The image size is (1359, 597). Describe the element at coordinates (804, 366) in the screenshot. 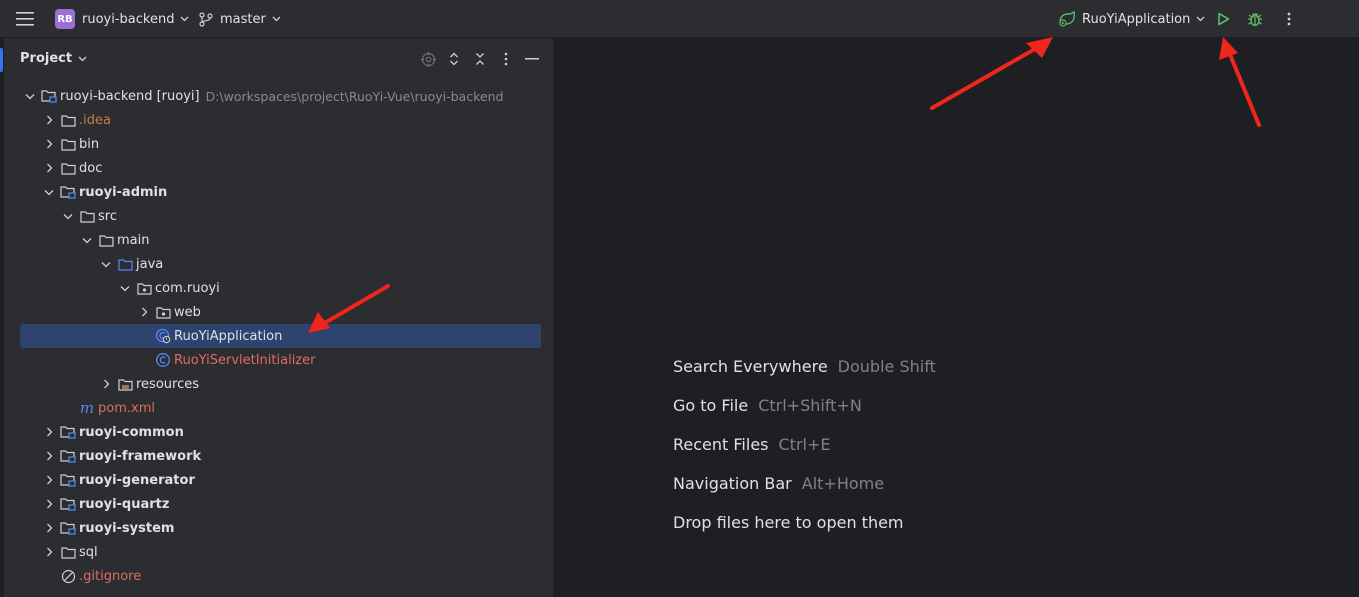

I see `hint-search-everywhere: Search Everywhere Double Shift` at that location.